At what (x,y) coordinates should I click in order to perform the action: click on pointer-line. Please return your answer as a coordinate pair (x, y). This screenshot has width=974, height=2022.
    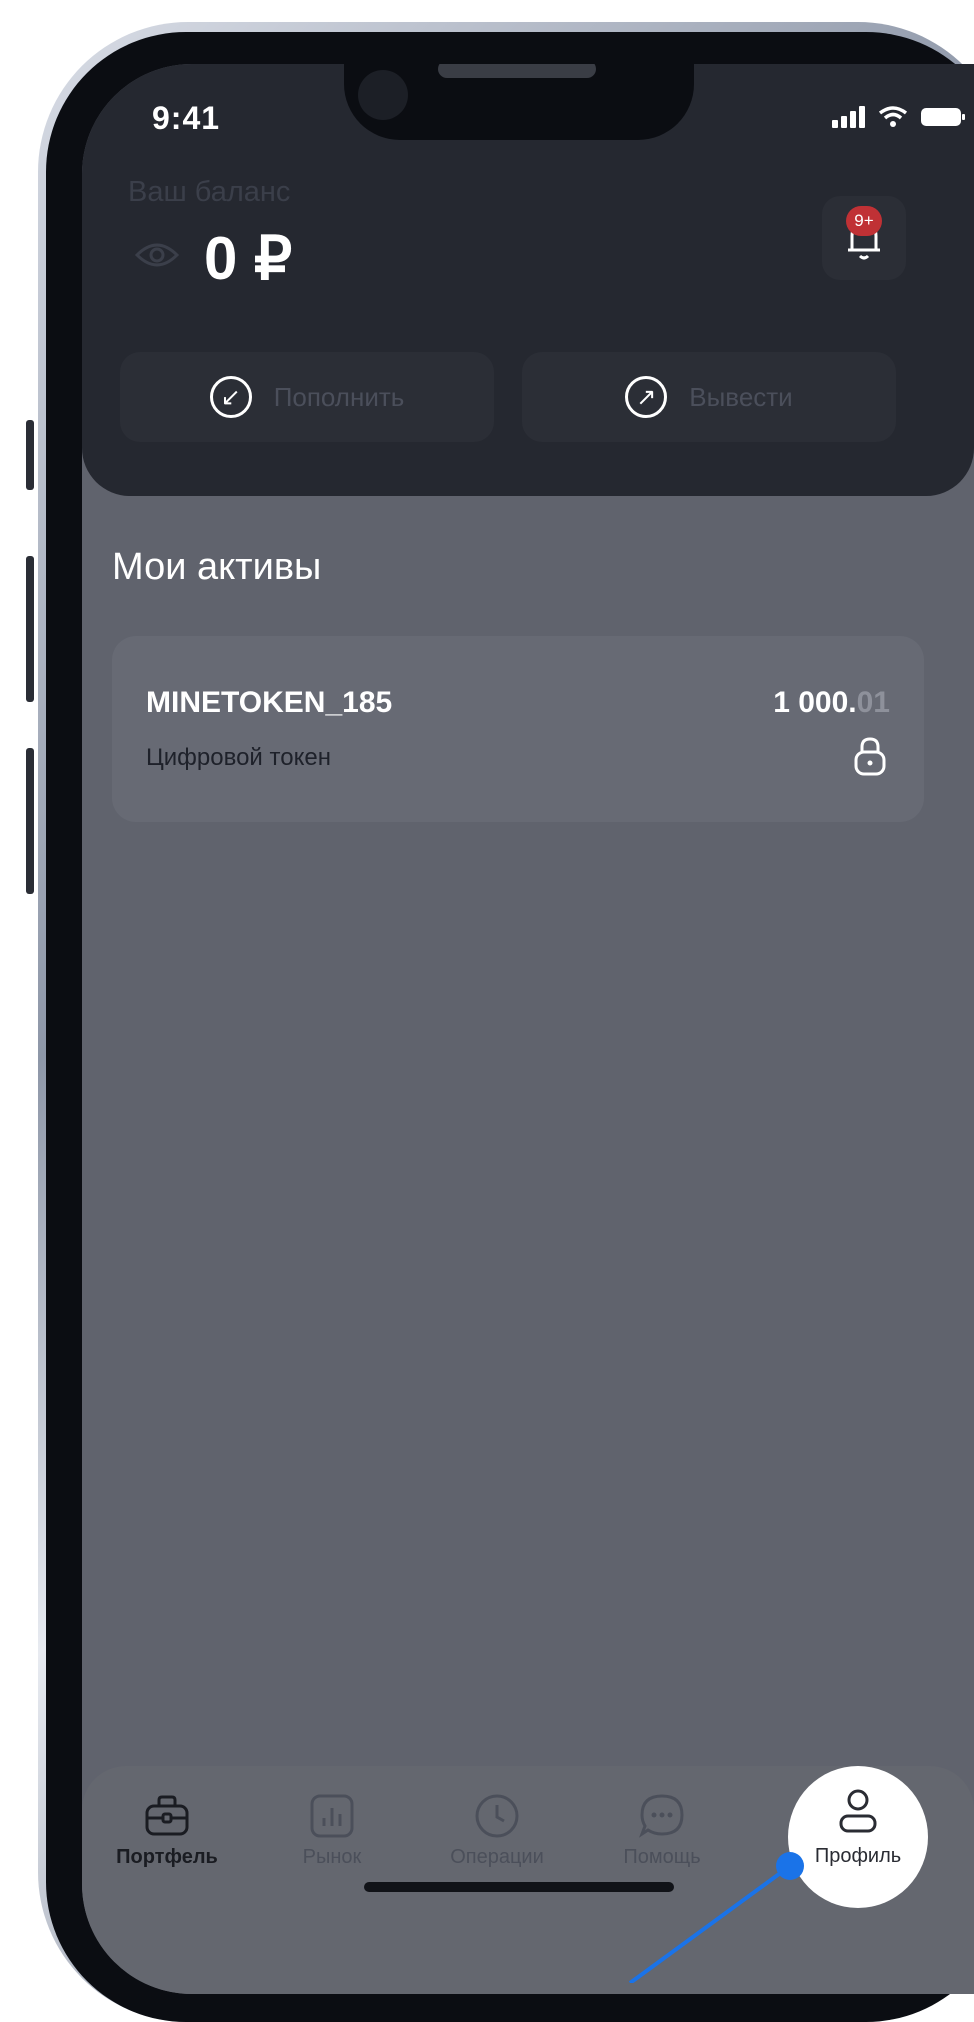
    Looking at the image, I should click on (710, 1923).